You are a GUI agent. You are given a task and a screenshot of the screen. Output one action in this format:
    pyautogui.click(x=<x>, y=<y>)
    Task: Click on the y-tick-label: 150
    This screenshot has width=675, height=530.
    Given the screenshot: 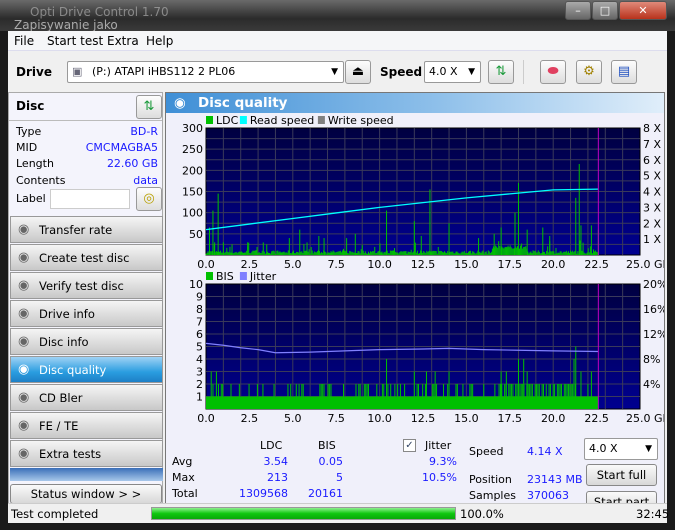 What is the action you would take?
    pyautogui.click(x=192, y=192)
    